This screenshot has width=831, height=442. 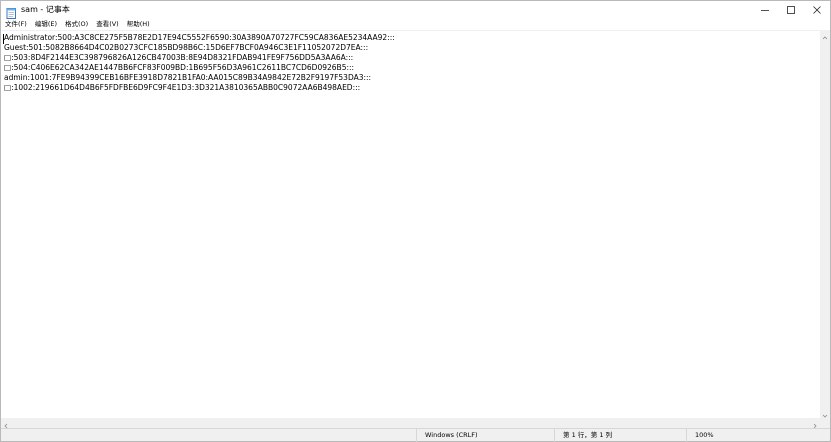 I want to click on menu-file: 文件(F), so click(x=16, y=24).